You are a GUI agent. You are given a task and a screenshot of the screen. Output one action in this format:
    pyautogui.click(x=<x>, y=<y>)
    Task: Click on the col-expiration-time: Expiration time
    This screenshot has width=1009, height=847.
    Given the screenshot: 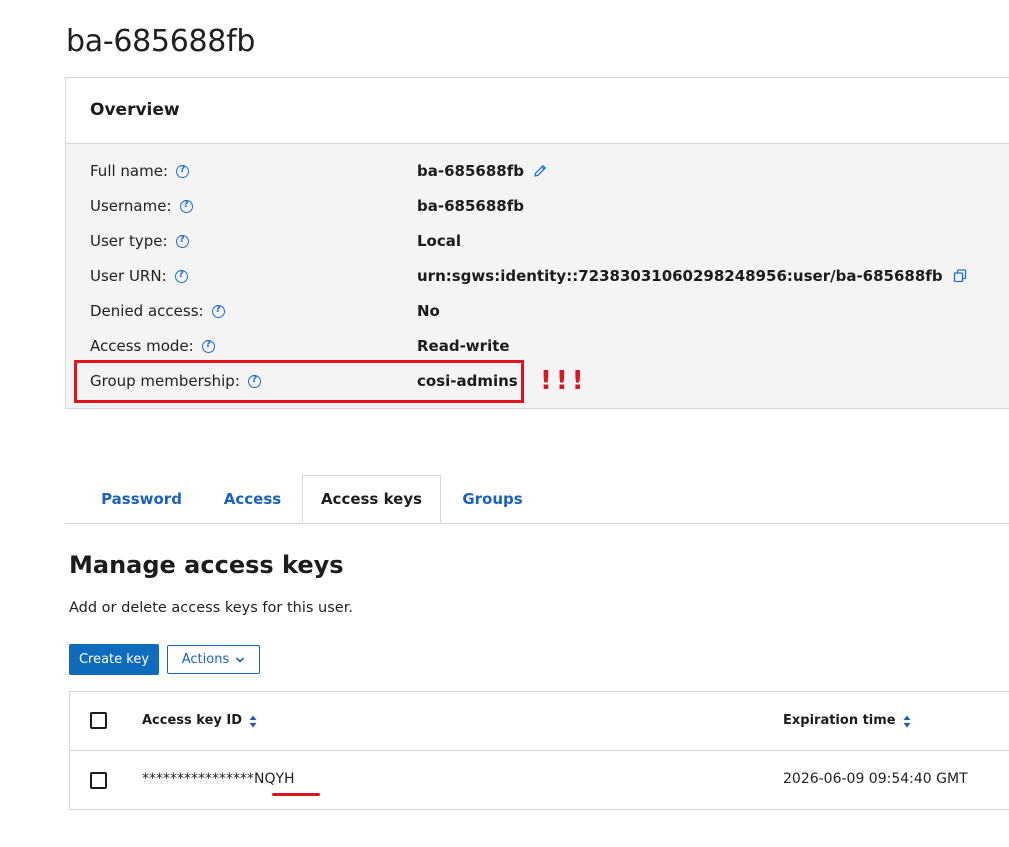 What is the action you would take?
    pyautogui.click(x=839, y=720)
    